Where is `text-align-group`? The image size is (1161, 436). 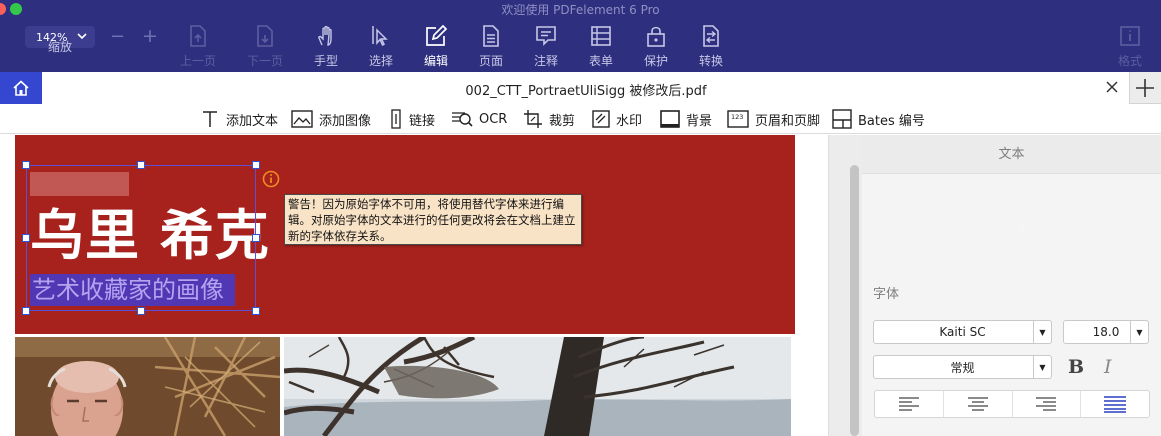
text-align-group is located at coordinates (1012, 404).